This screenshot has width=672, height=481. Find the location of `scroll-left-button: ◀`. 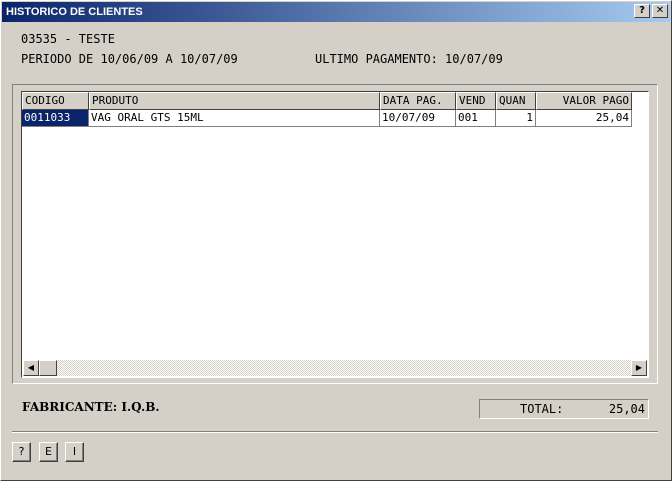

scroll-left-button: ◀ is located at coordinates (31, 368).